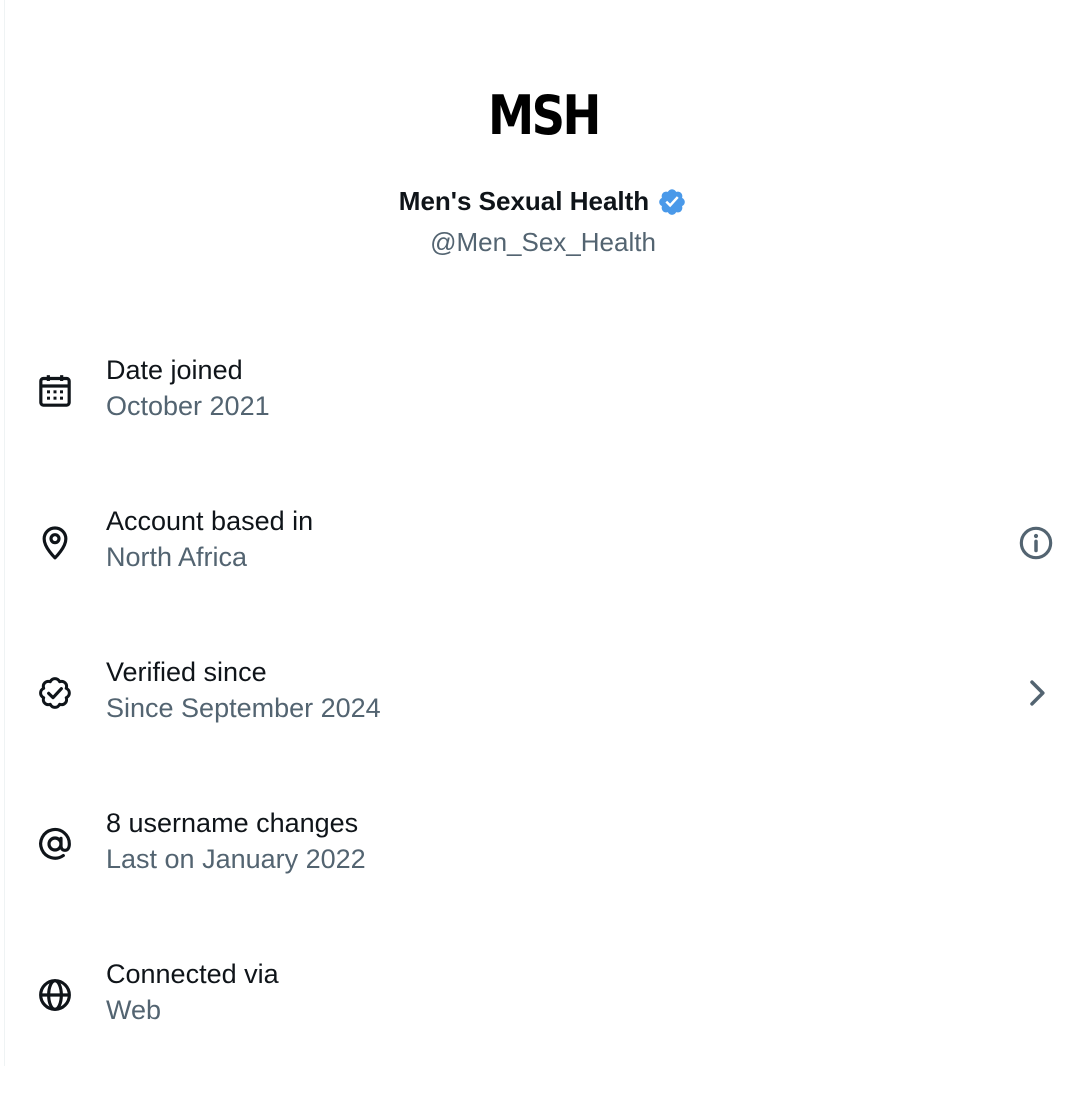  I want to click on row-title: 8 username changes, so click(232, 823).